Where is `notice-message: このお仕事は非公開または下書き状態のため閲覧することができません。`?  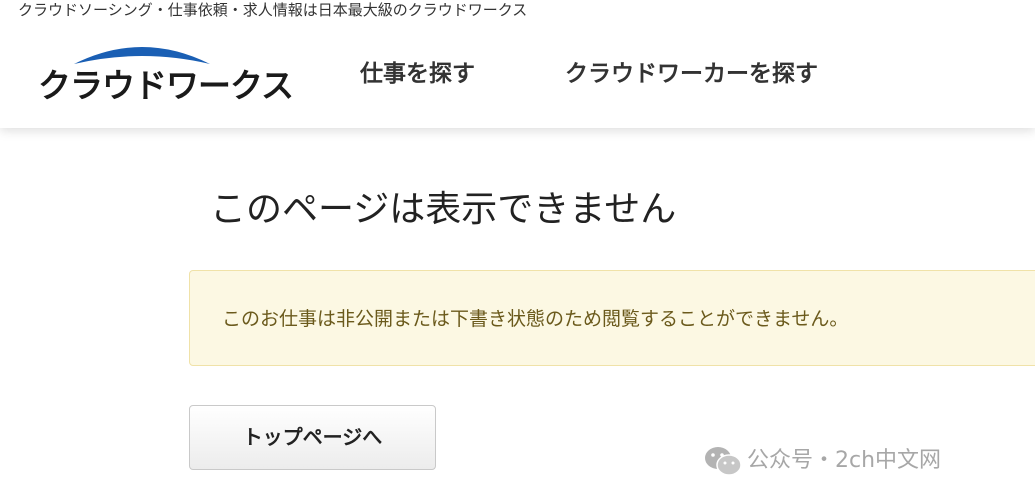
notice-message: このお仕事は非公開または下書き状態のため閲覧することができません。 is located at coordinates (535, 319).